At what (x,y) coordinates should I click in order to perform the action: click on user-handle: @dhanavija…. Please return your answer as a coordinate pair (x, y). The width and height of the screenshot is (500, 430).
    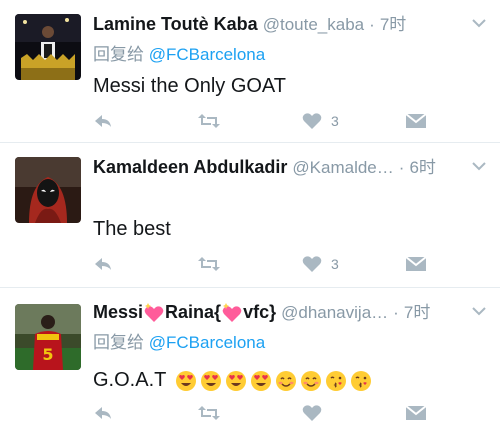
    Looking at the image, I should click on (334, 312).